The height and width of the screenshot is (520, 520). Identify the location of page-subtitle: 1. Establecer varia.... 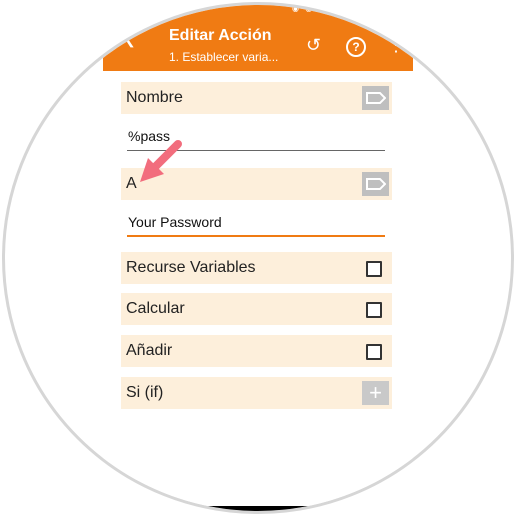
(224, 57).